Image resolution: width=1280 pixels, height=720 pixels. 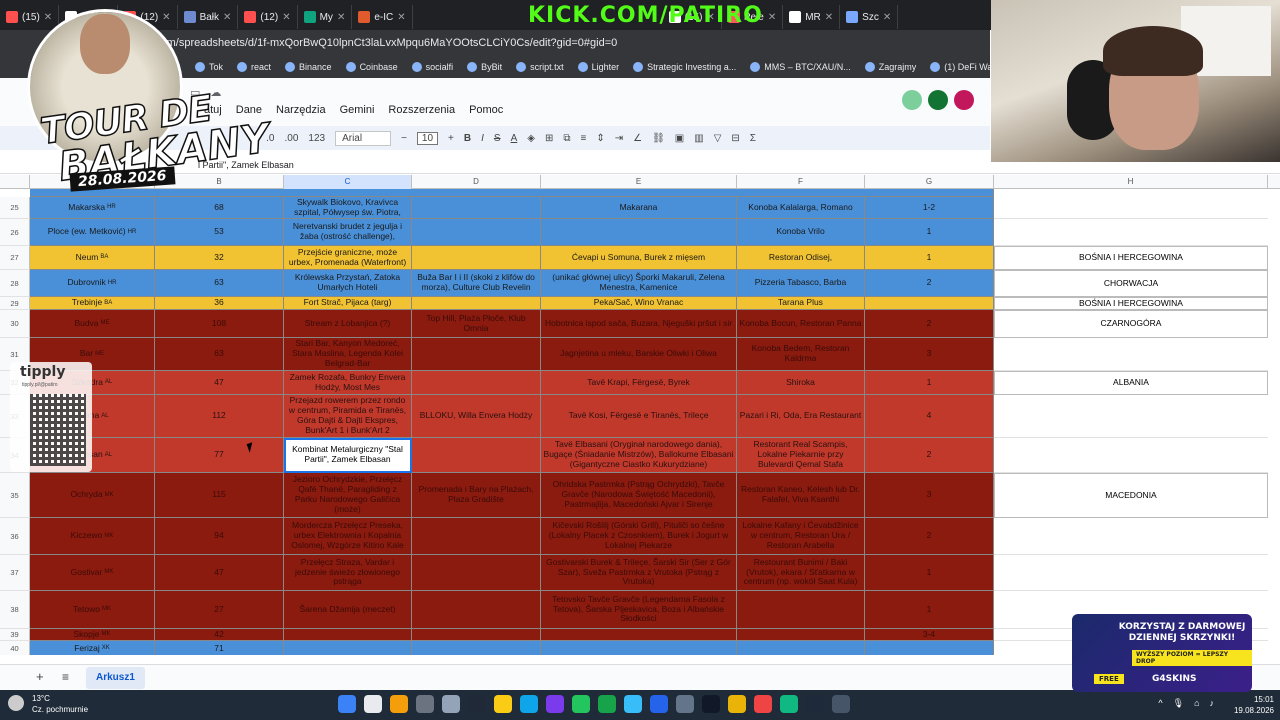 What do you see at coordinates (451, 138) in the screenshot?
I see `font-size-increase-button: +` at bounding box center [451, 138].